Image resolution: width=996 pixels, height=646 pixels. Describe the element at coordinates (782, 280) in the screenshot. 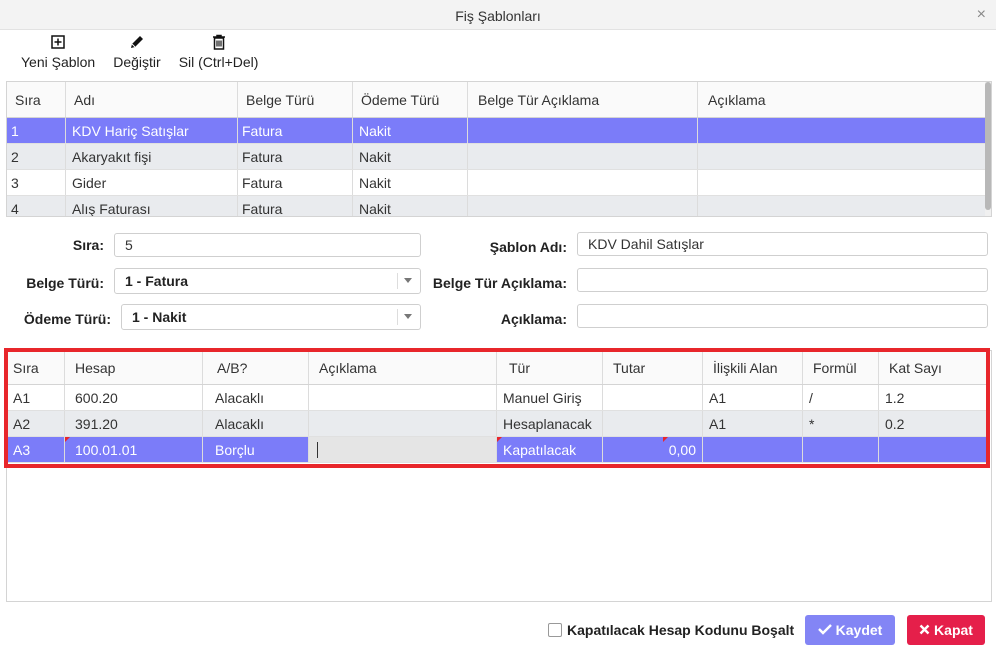

I see `belge-tur-aciklama-input` at that location.